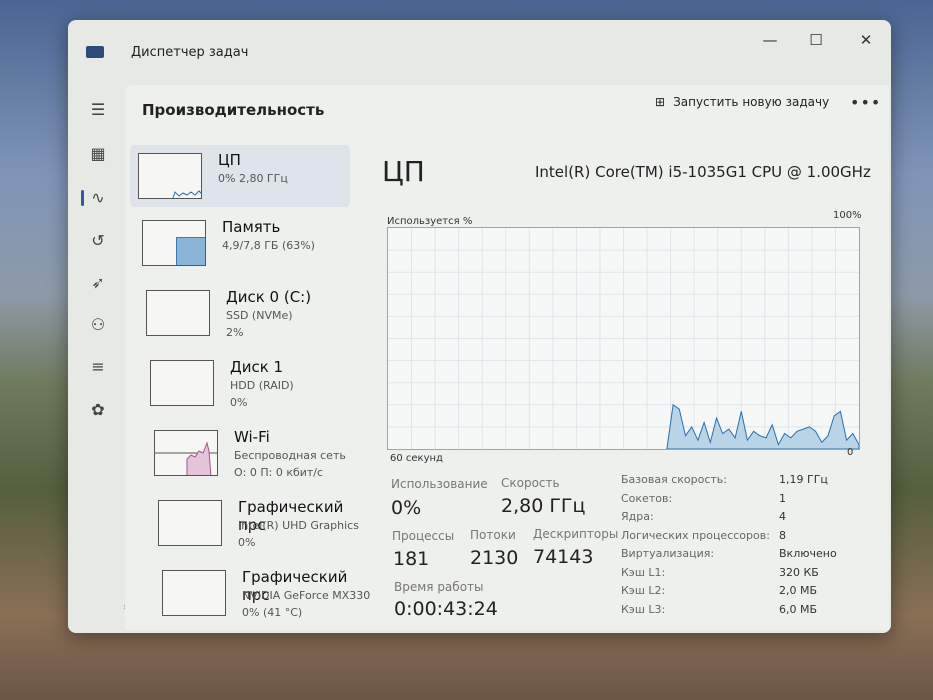 The height and width of the screenshot is (700, 933). Describe the element at coordinates (446, 609) in the screenshot. I see `uptime-value: 0:00:43:24` at that location.